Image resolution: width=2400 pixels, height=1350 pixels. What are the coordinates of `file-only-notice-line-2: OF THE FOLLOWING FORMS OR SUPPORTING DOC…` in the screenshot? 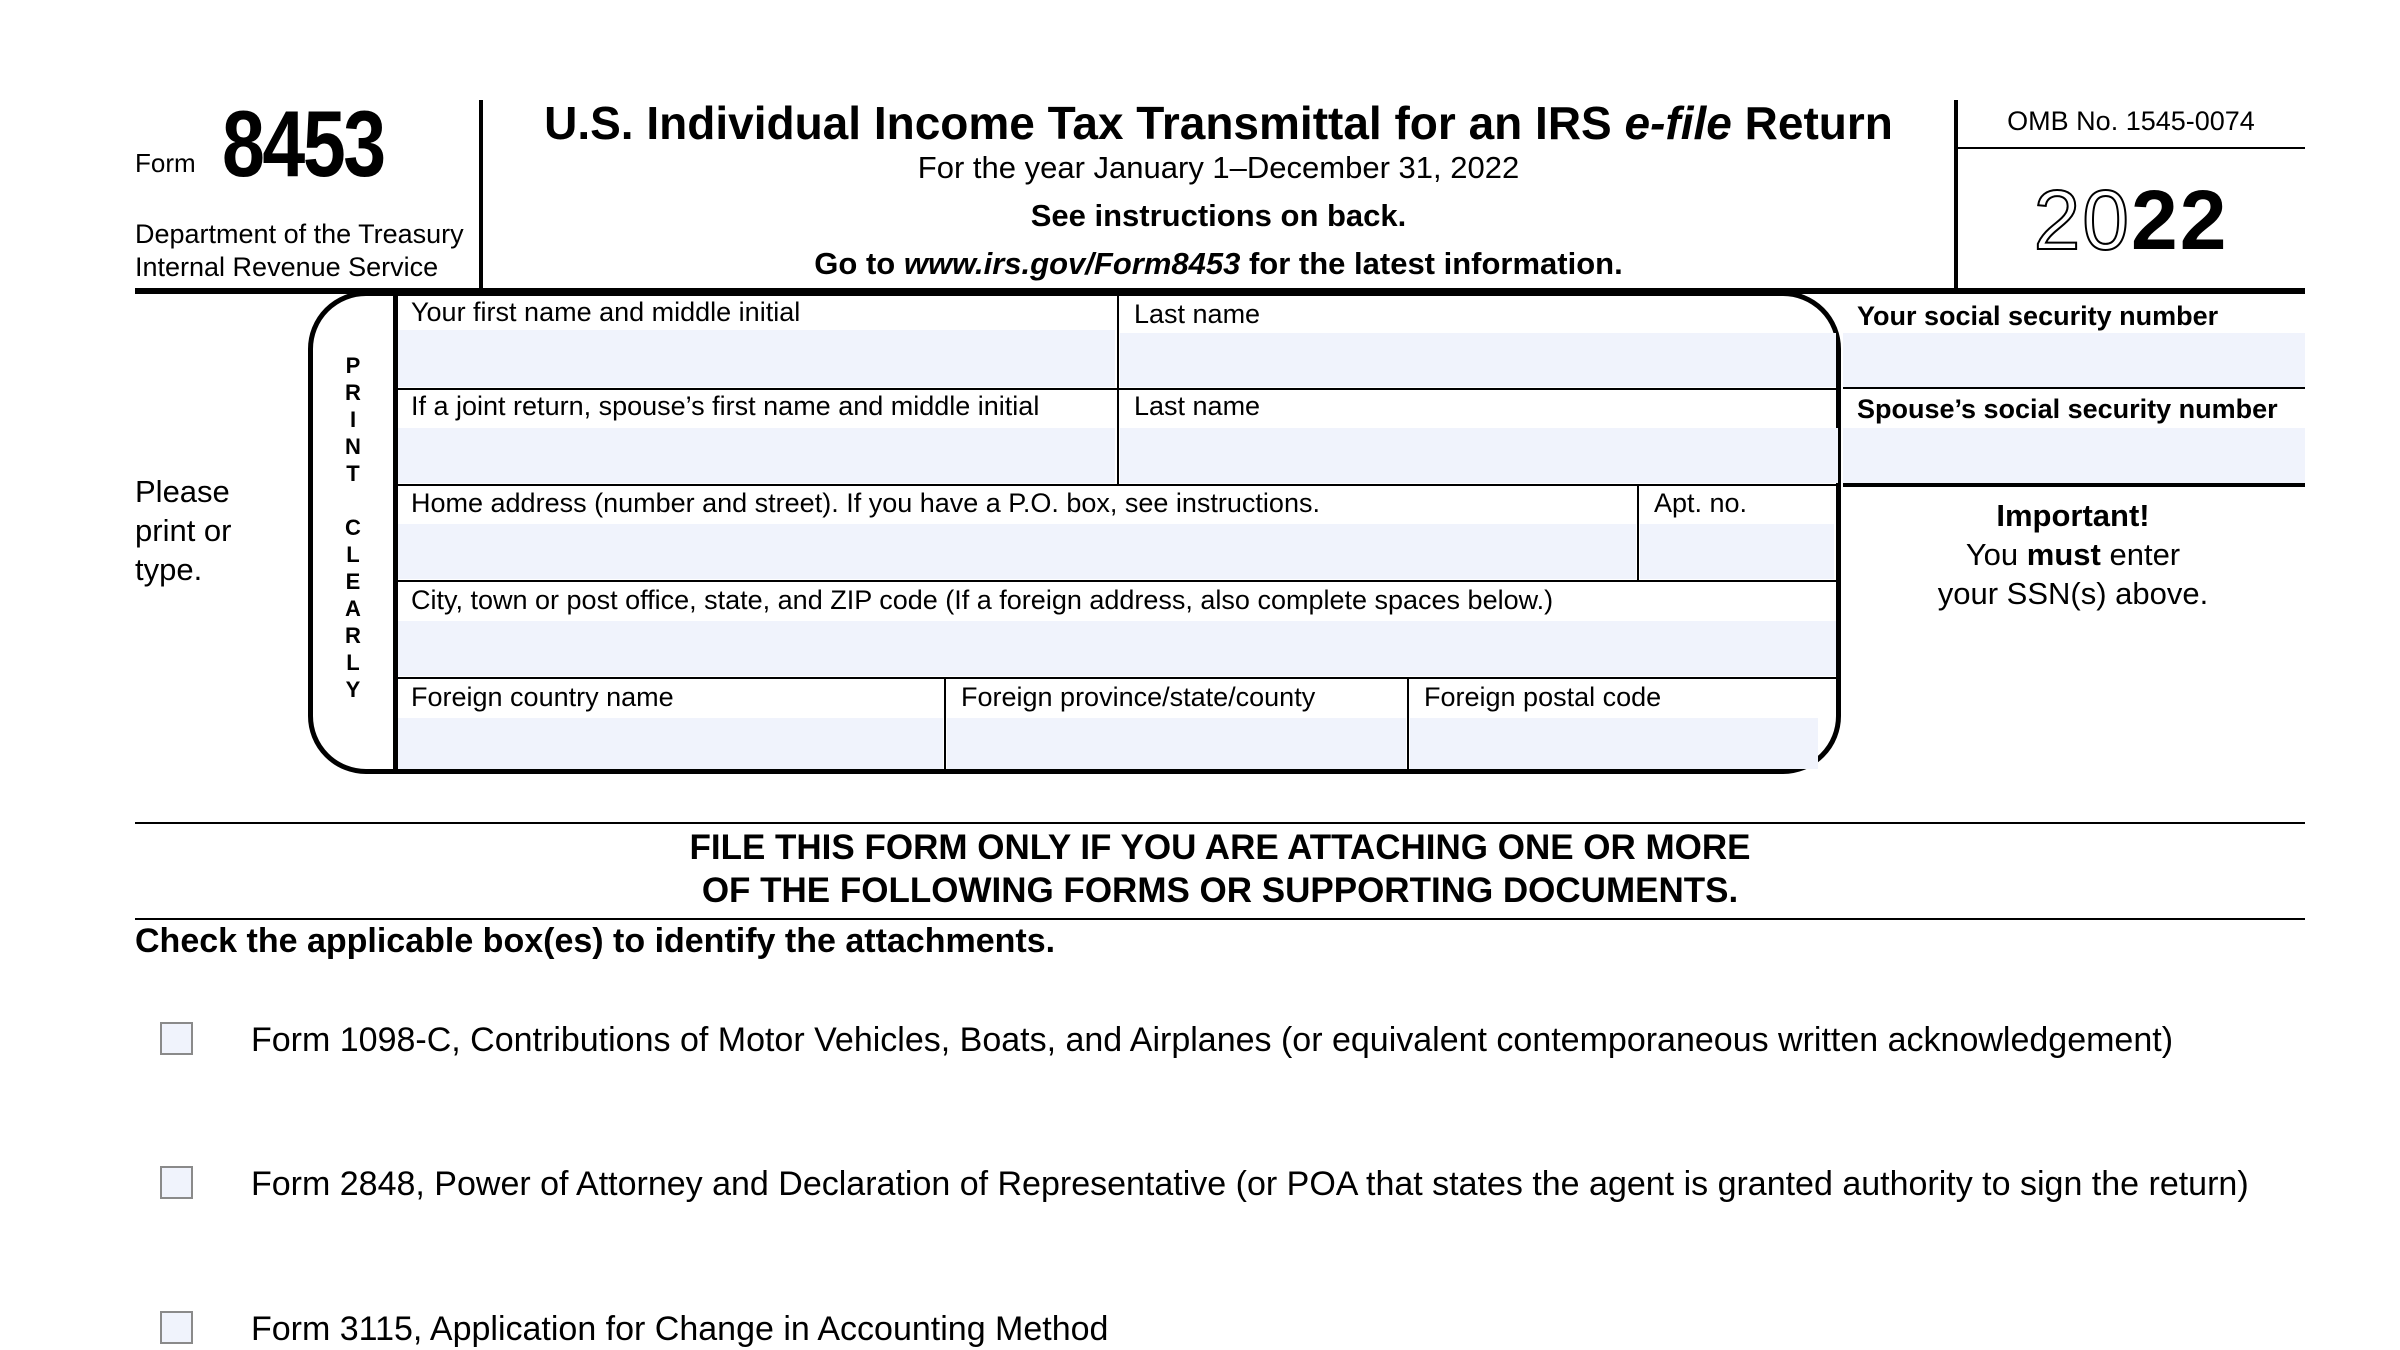 It's located at (1220, 890).